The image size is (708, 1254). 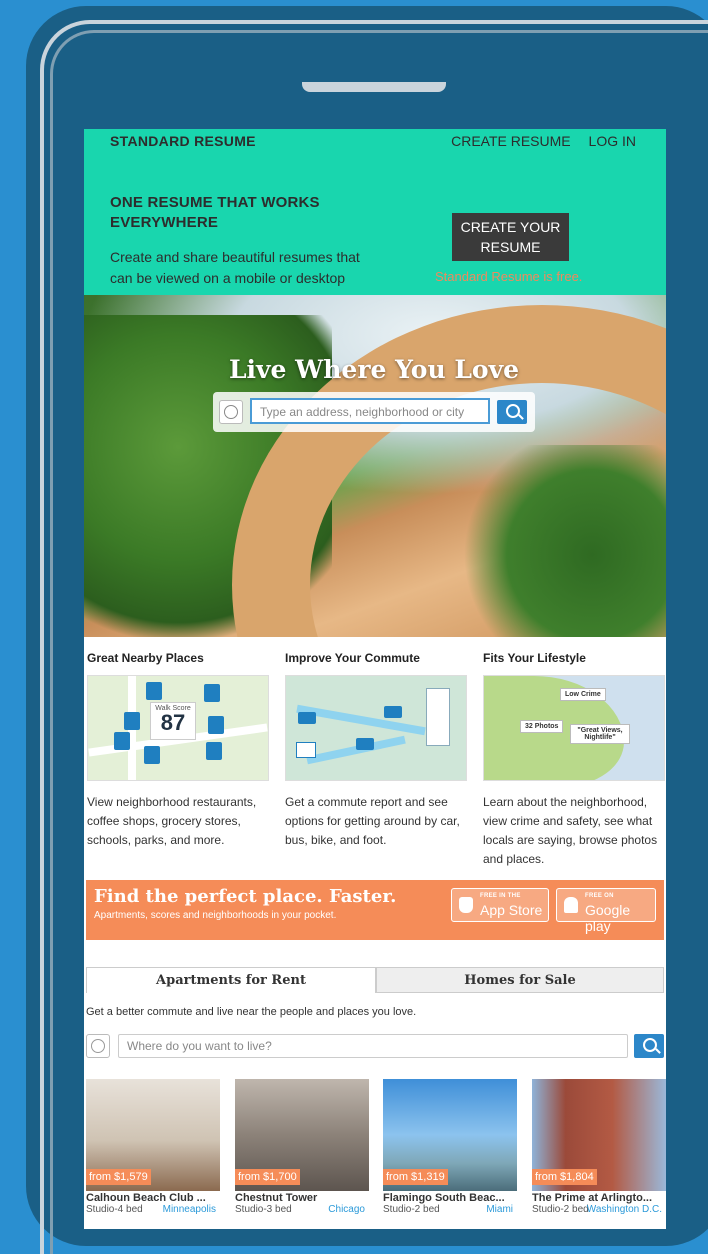 I want to click on tab-apartments-for-rent: Apartments for Rent, so click(x=231, y=980).